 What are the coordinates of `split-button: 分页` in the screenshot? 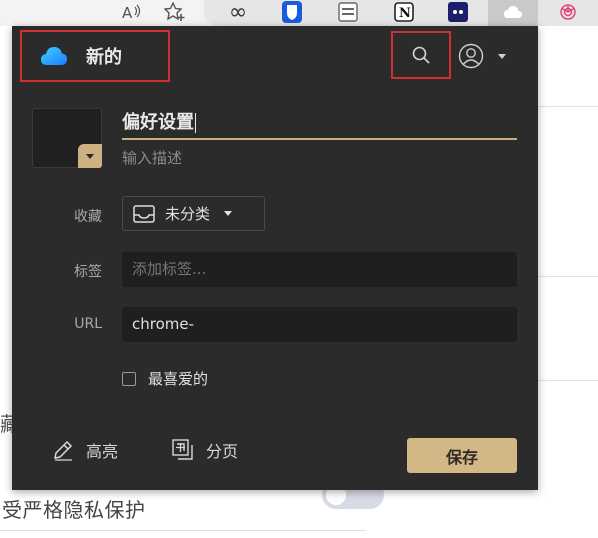 It's located at (205, 450).